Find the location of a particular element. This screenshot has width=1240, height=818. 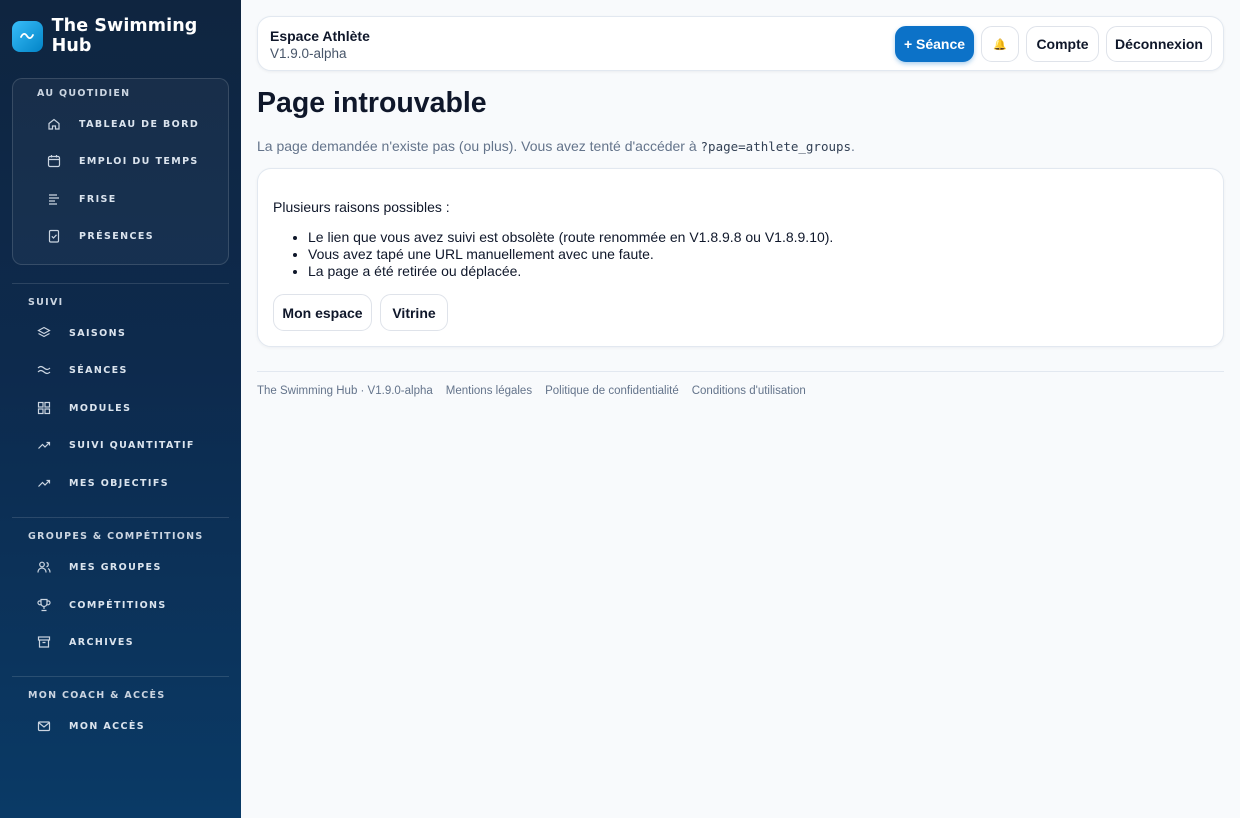

layers-icon is located at coordinates (44, 333).